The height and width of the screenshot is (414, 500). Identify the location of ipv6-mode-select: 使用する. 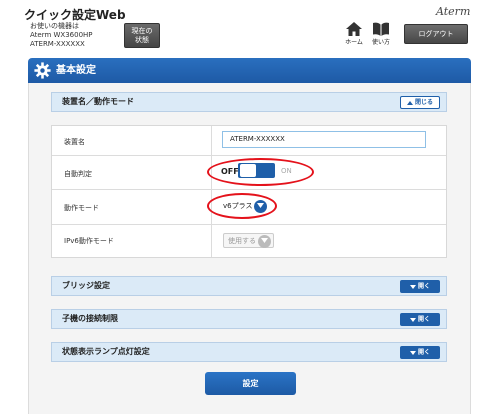
(248, 240).